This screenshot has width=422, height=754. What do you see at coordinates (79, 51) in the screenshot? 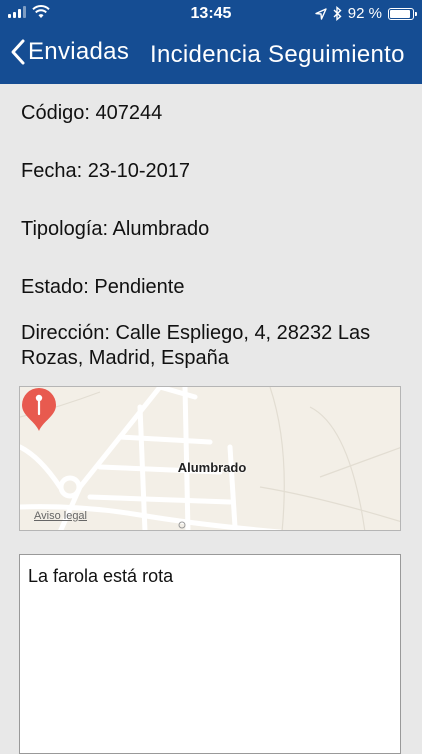
I see `back-button-label: Enviadas` at bounding box center [79, 51].